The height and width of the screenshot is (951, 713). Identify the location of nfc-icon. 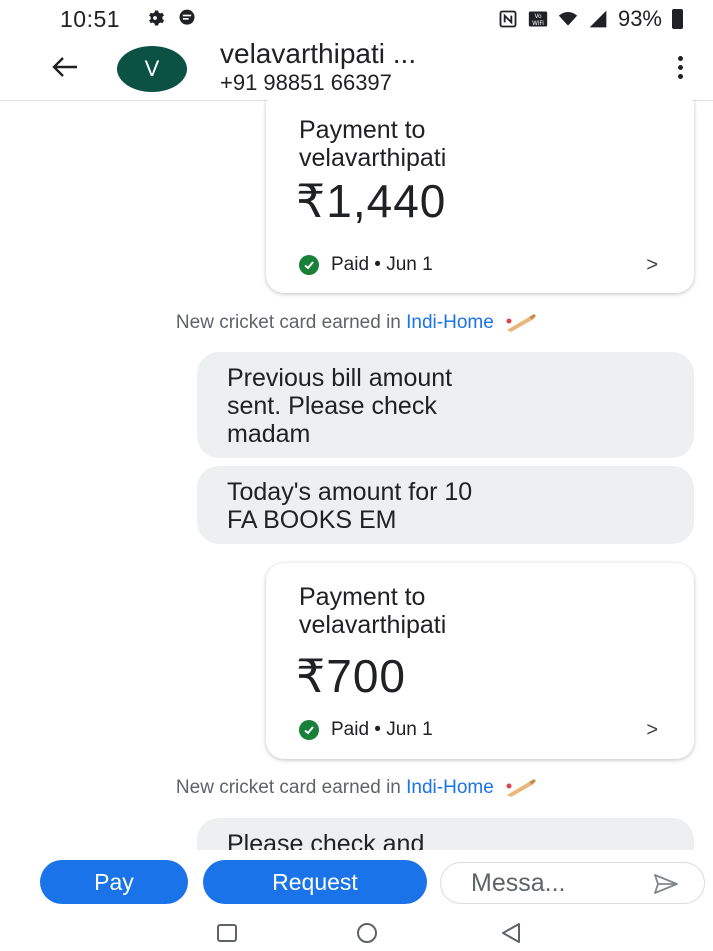
(508, 19).